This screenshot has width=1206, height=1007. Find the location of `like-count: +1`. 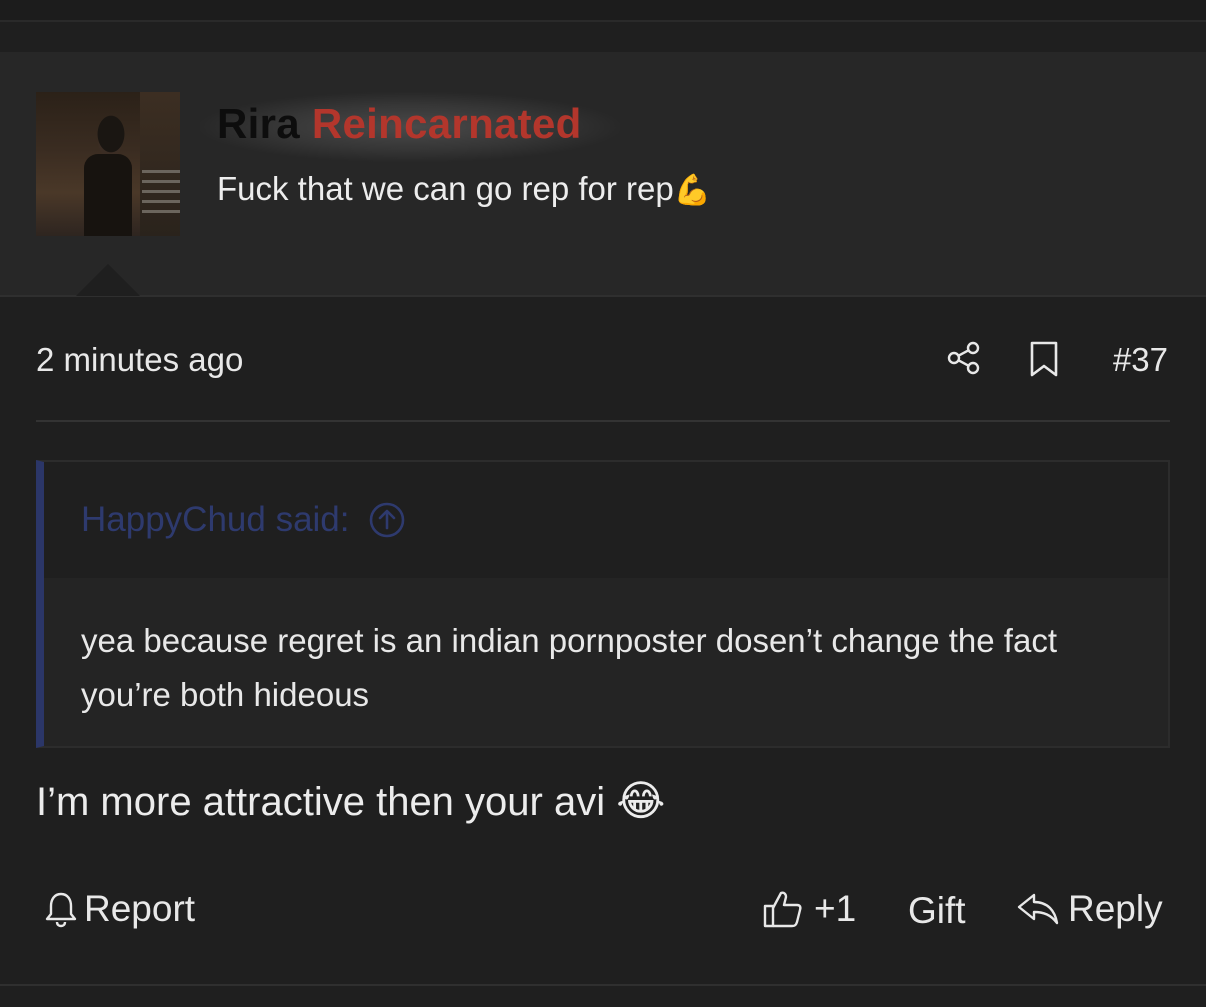

like-count: +1 is located at coordinates (835, 908).